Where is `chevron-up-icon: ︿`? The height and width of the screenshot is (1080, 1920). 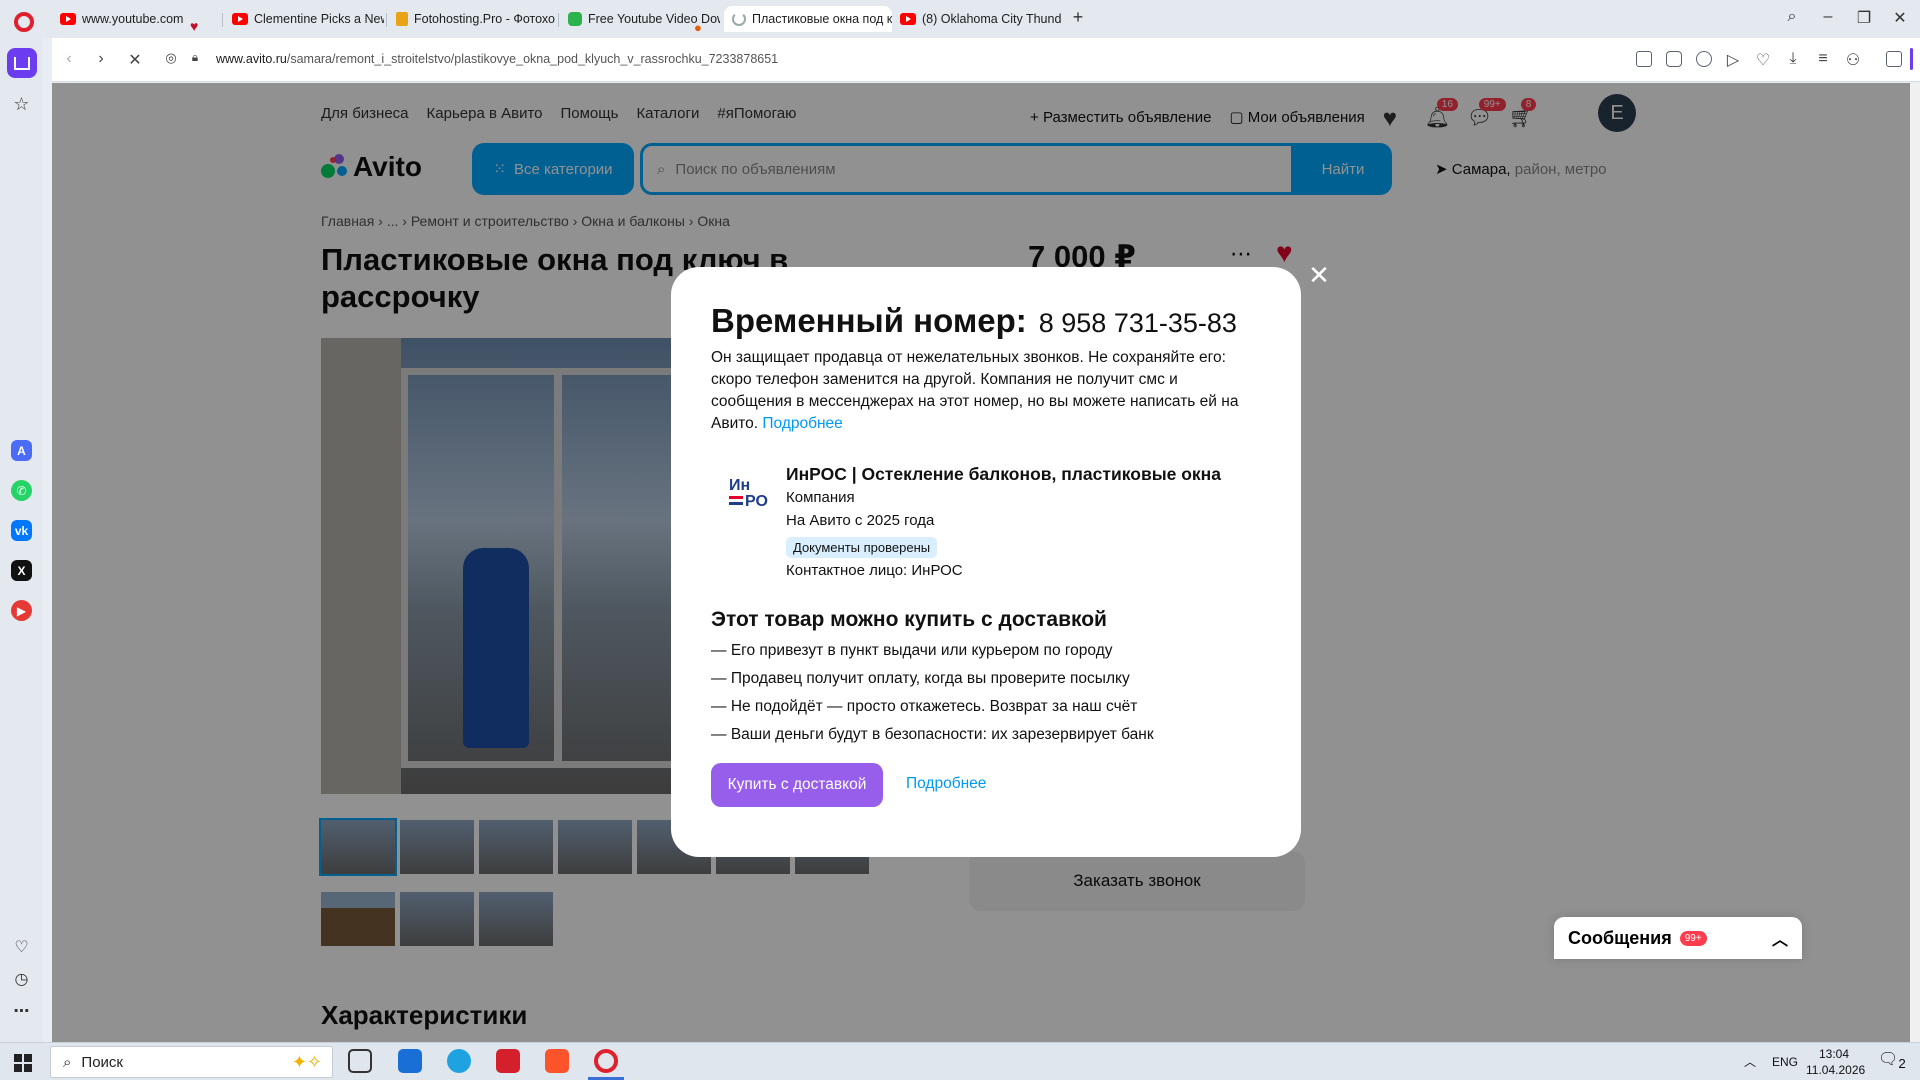 chevron-up-icon: ︿ is located at coordinates (1780, 938).